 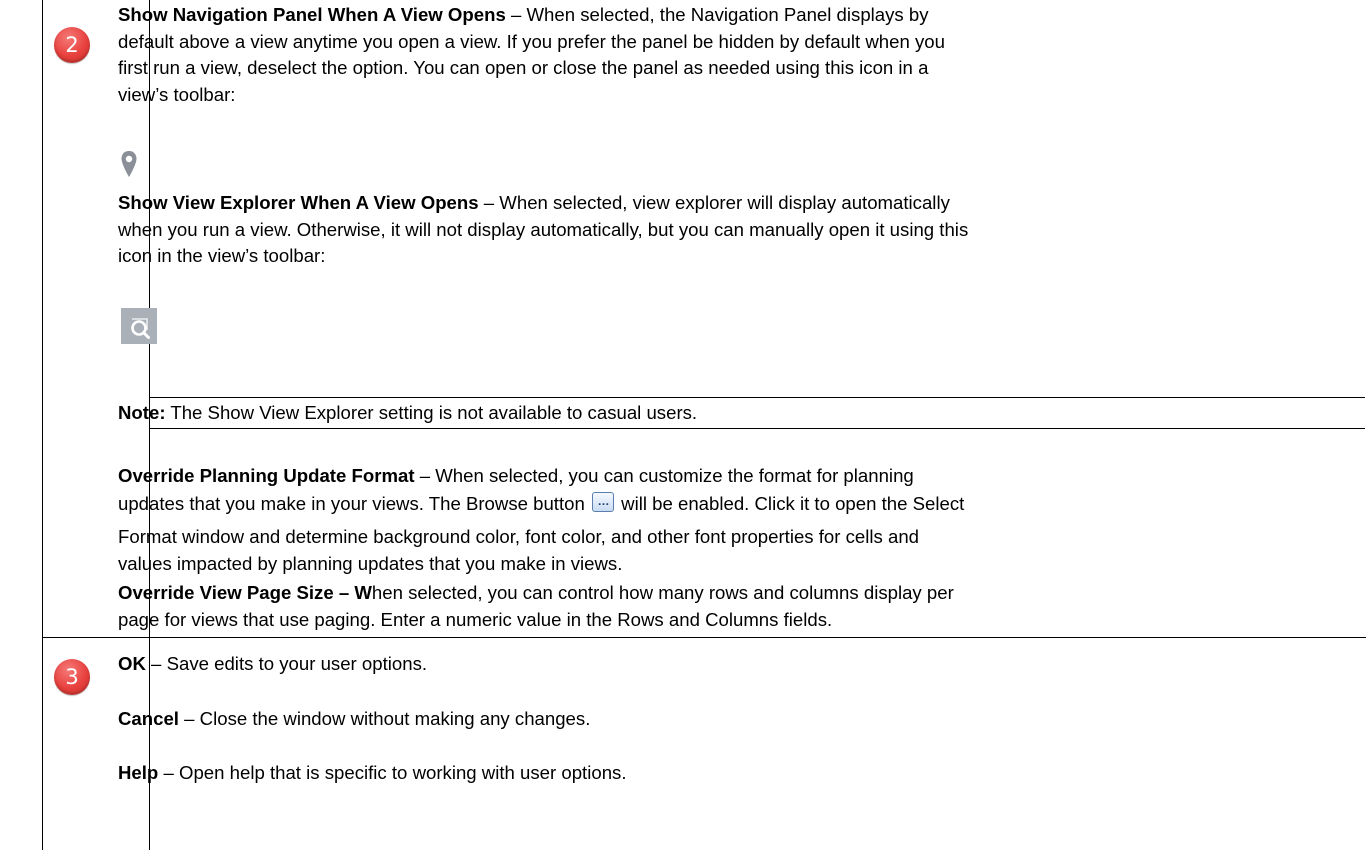 I want to click on note-label: Note:, so click(x=142, y=412).